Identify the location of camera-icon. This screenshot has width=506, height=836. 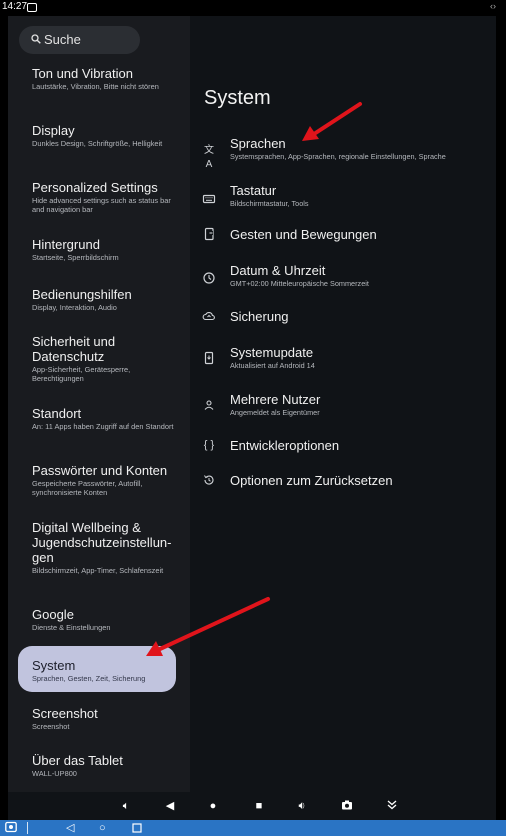
(347, 807).